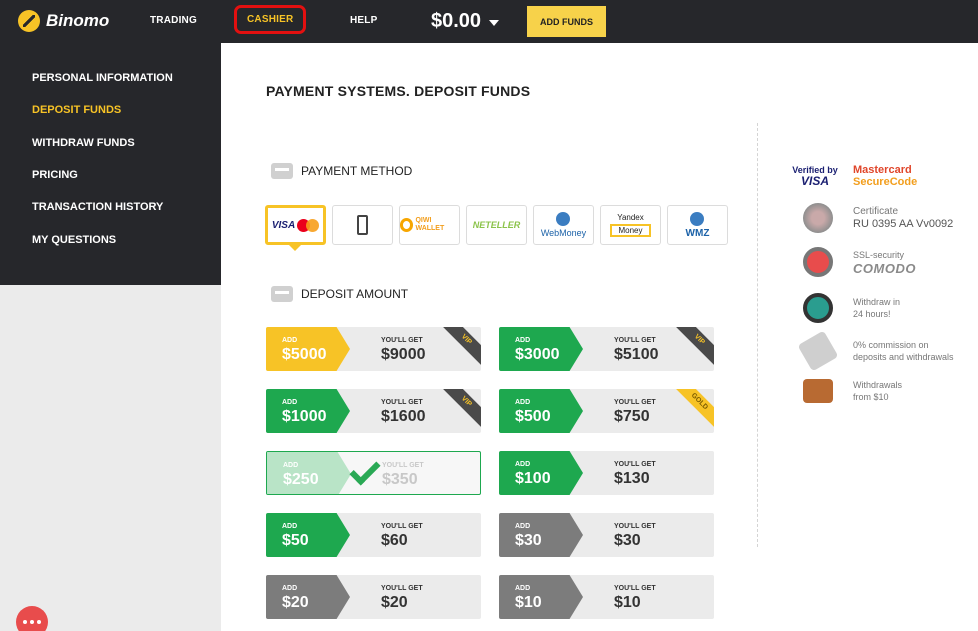  Describe the element at coordinates (818, 351) in the screenshot. I see `price-tag-icon` at that location.